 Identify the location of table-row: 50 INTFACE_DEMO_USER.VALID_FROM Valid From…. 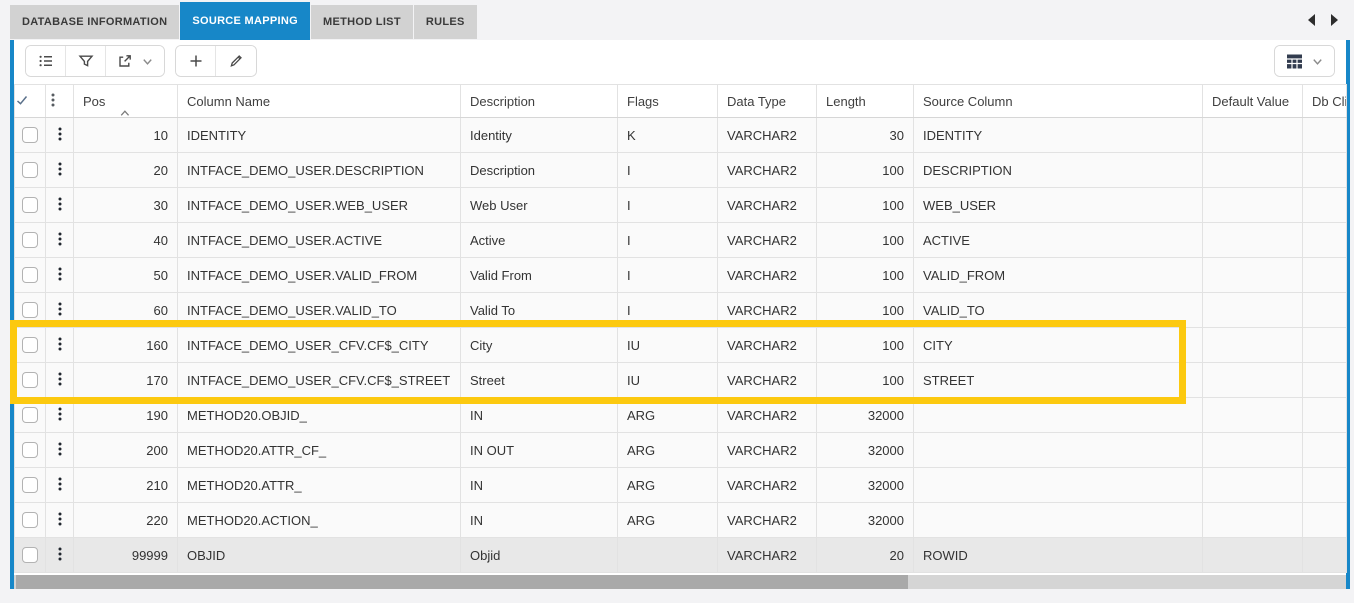
(680, 275).